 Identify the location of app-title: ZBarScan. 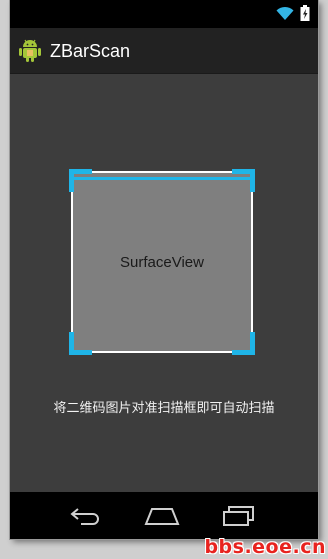
(90, 51).